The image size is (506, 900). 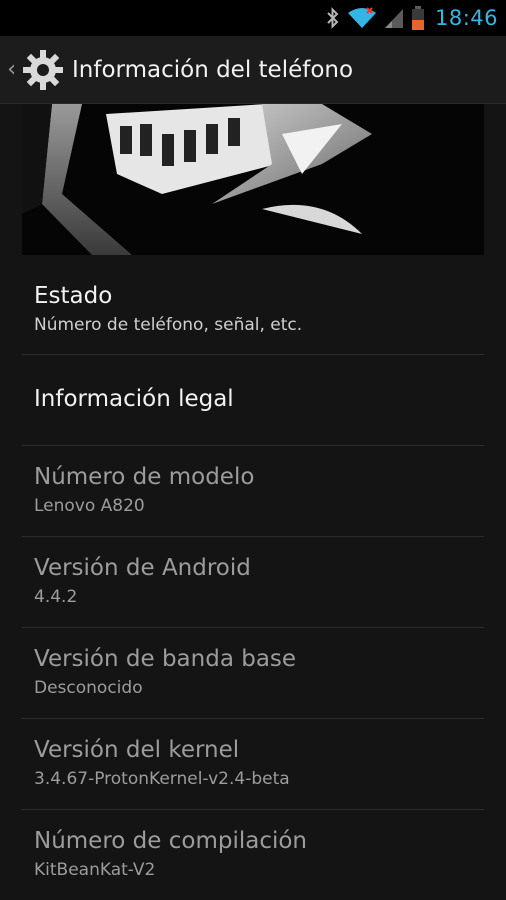 I want to click on bluetooth-icon, so click(x=333, y=18).